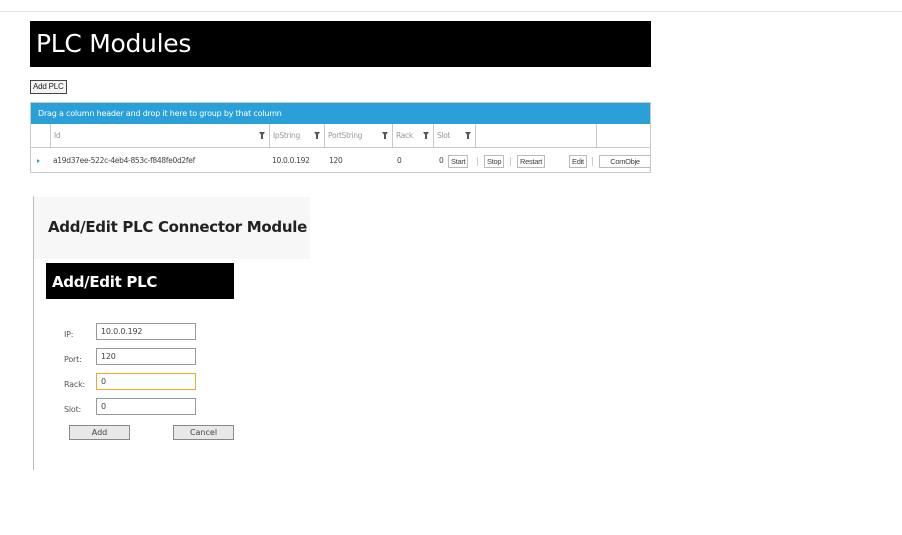  I want to click on start-button: Start, so click(458, 161).